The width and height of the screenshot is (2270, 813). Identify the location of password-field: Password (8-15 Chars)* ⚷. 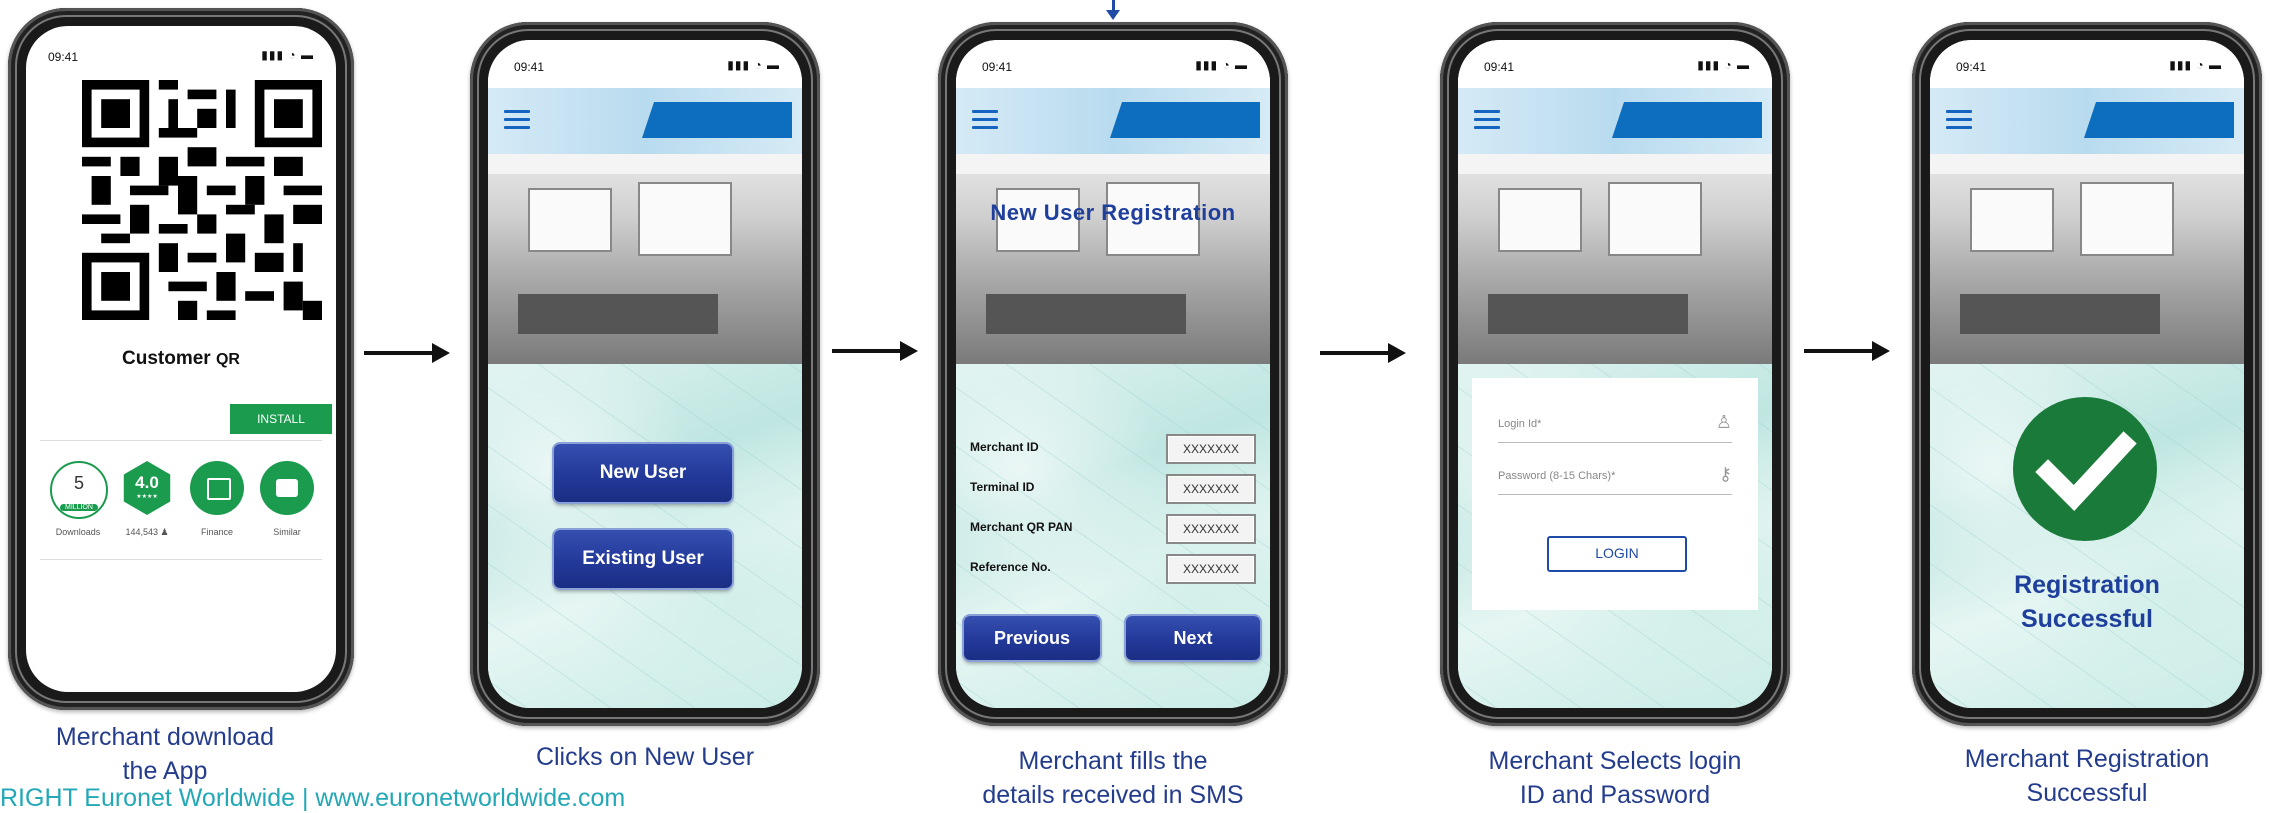
(1615, 477).